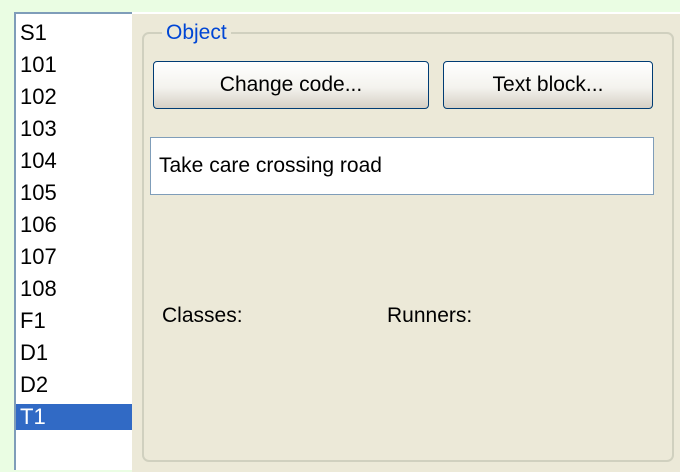  Describe the element at coordinates (74, 289) in the screenshot. I see `list-item-108: 108` at that location.